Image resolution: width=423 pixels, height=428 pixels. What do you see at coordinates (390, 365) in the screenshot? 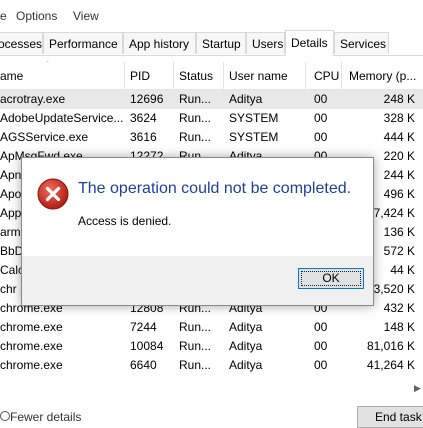
I see `cell-memory: 41,264 K` at bounding box center [390, 365].